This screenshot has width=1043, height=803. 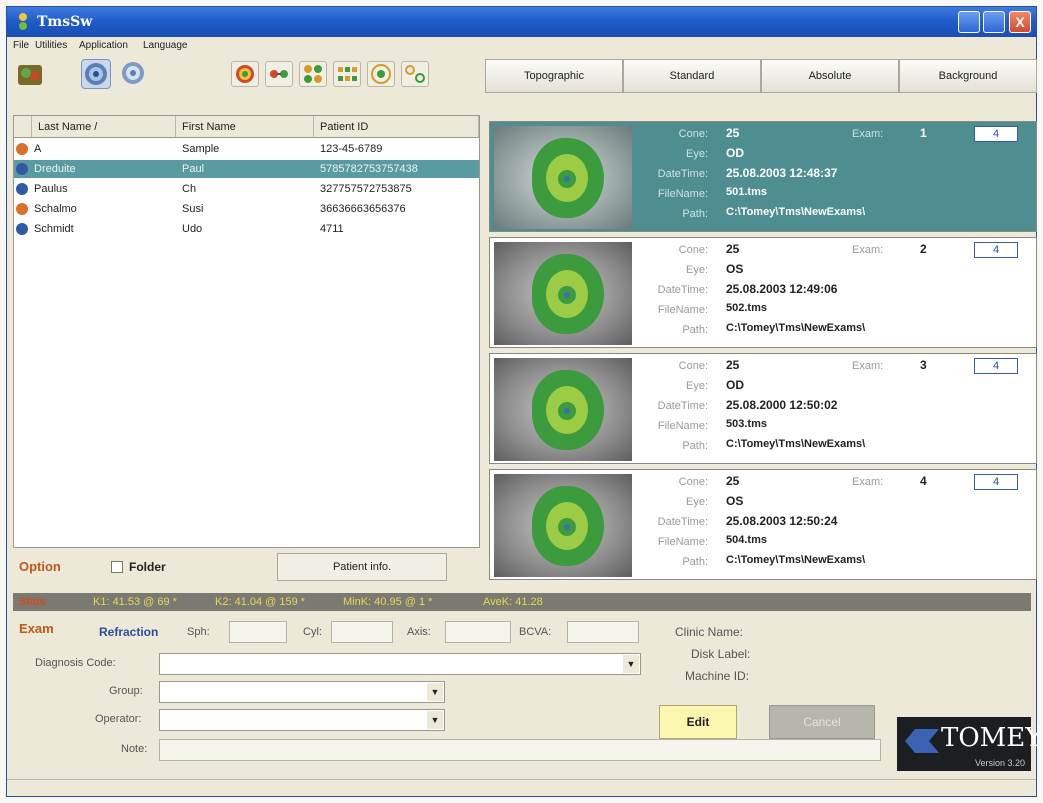 I want to click on patient-id: 327757572753875, so click(x=366, y=189).